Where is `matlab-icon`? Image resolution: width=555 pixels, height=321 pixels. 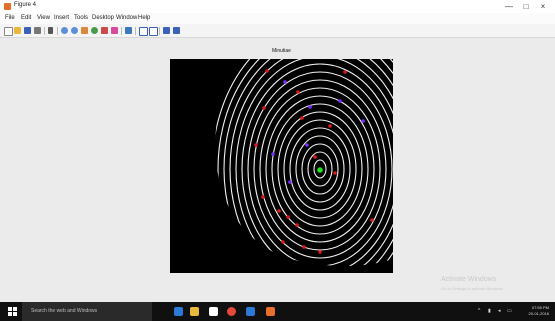
matlab-icon is located at coordinates (270, 311).